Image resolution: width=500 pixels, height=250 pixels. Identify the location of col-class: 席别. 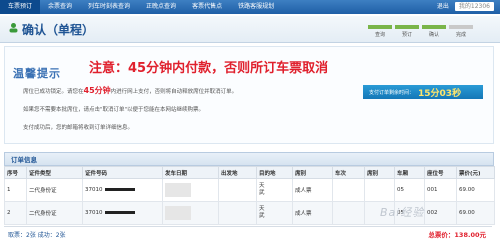
(379, 172).